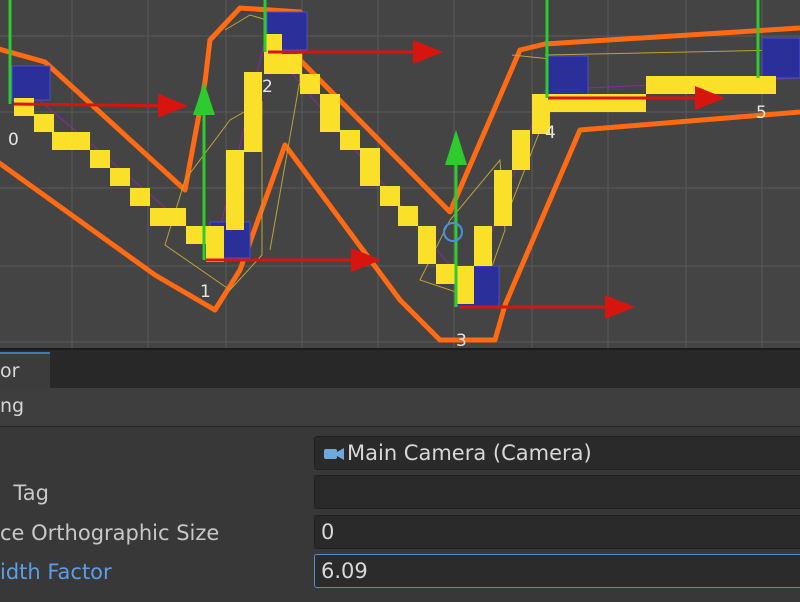 This screenshot has width=800, height=602. I want to click on point-label-4: 4, so click(550, 133).